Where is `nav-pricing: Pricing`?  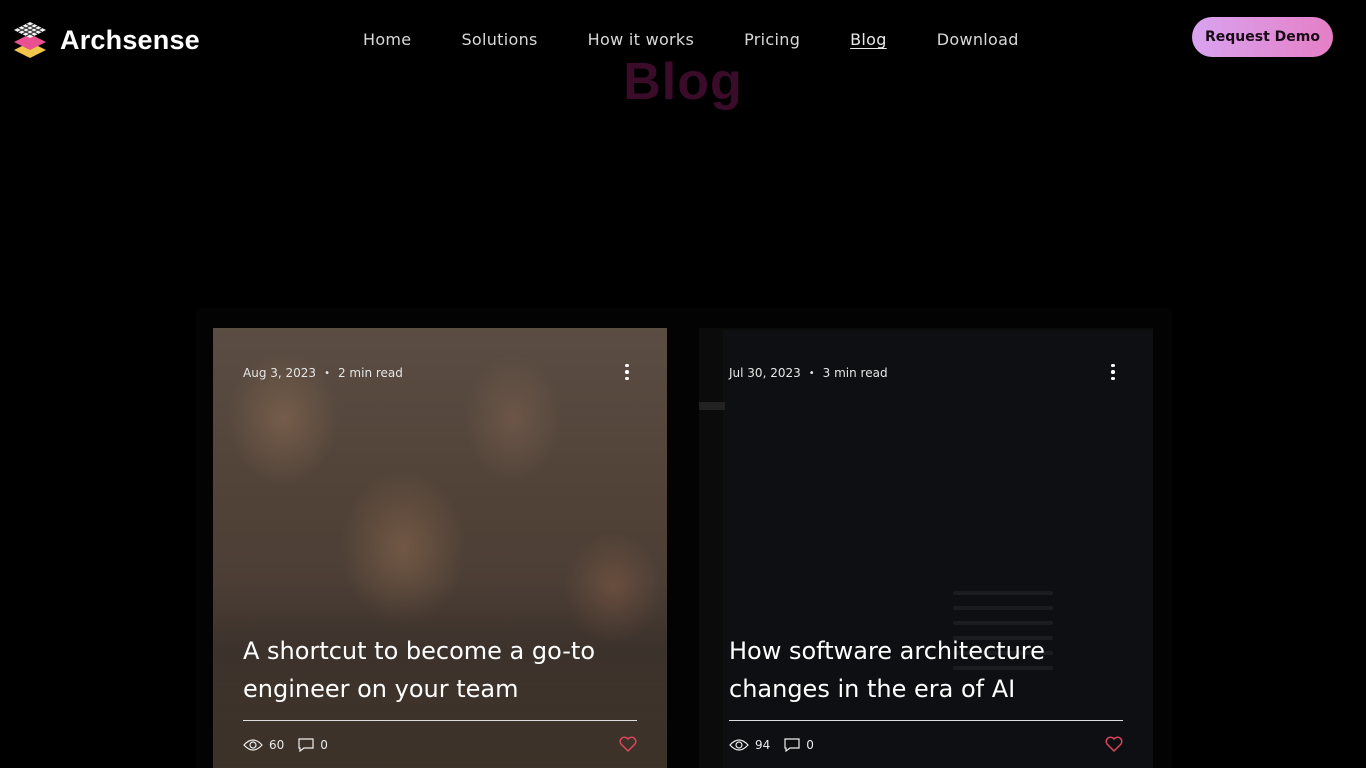
nav-pricing: Pricing is located at coordinates (772, 39).